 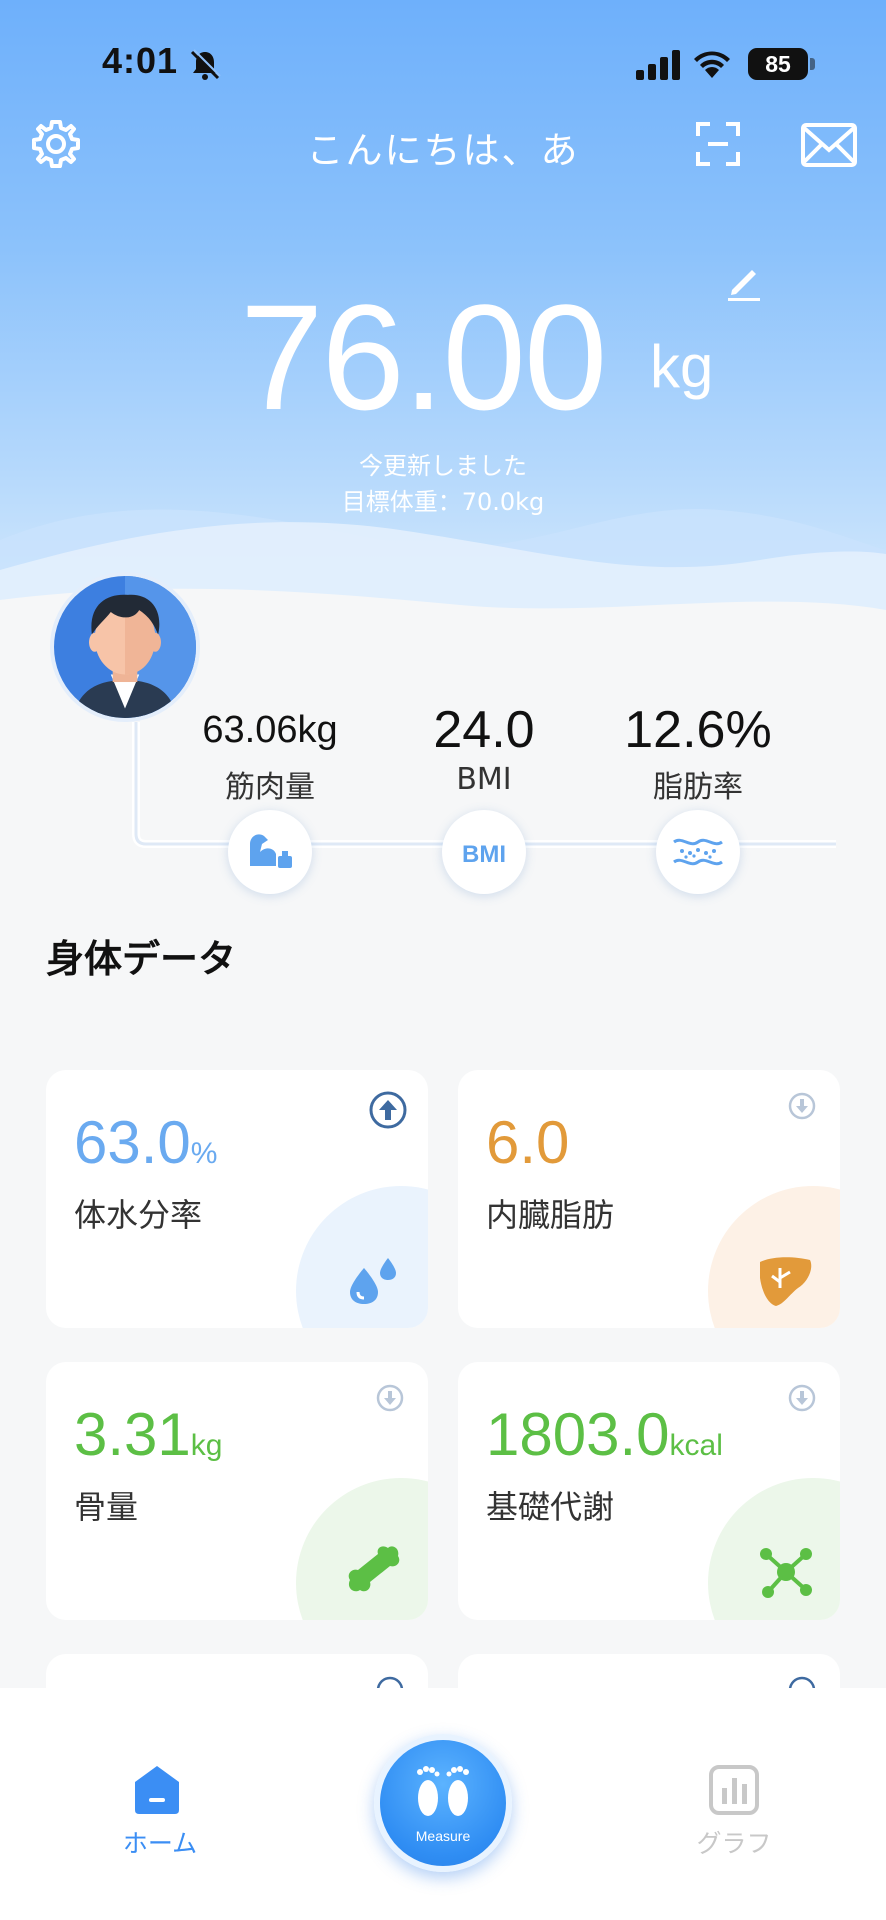 What do you see at coordinates (160, 1843) in the screenshot?
I see `nav-home-label: ホーム` at bounding box center [160, 1843].